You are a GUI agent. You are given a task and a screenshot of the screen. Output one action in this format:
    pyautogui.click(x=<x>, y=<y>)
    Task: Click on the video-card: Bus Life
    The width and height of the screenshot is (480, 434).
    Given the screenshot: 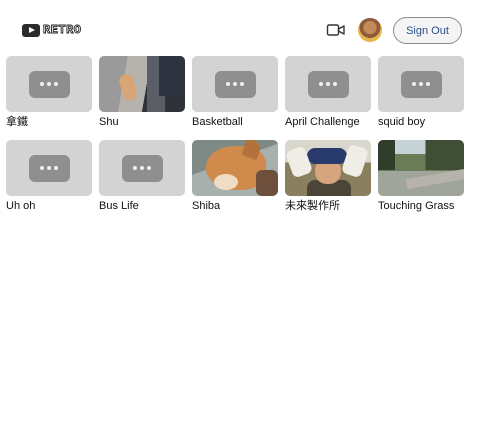 What is the action you would take?
    pyautogui.click(x=142, y=182)
    